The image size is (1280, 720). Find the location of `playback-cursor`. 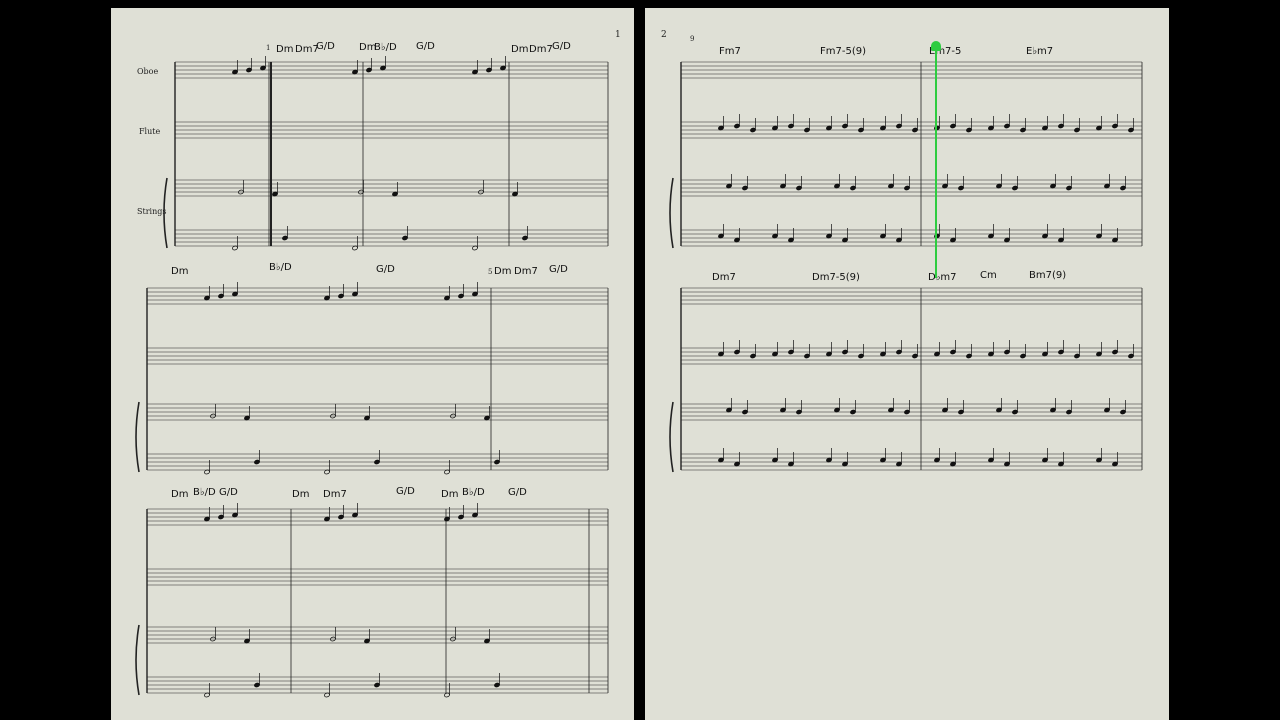

playback-cursor is located at coordinates (936, 163).